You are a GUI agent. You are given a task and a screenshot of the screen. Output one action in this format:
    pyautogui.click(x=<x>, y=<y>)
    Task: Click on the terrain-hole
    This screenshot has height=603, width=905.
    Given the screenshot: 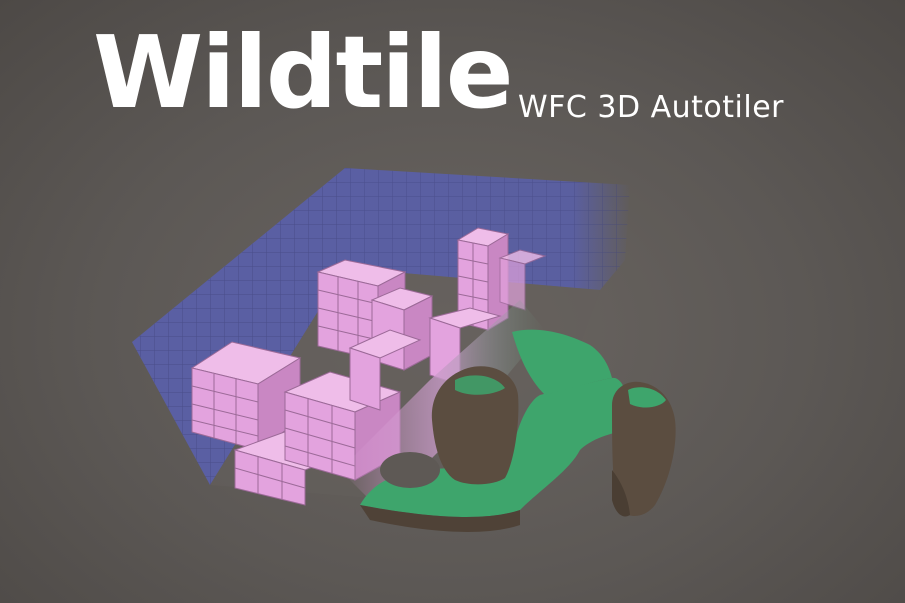 What is the action you would take?
    pyautogui.click(x=410, y=470)
    